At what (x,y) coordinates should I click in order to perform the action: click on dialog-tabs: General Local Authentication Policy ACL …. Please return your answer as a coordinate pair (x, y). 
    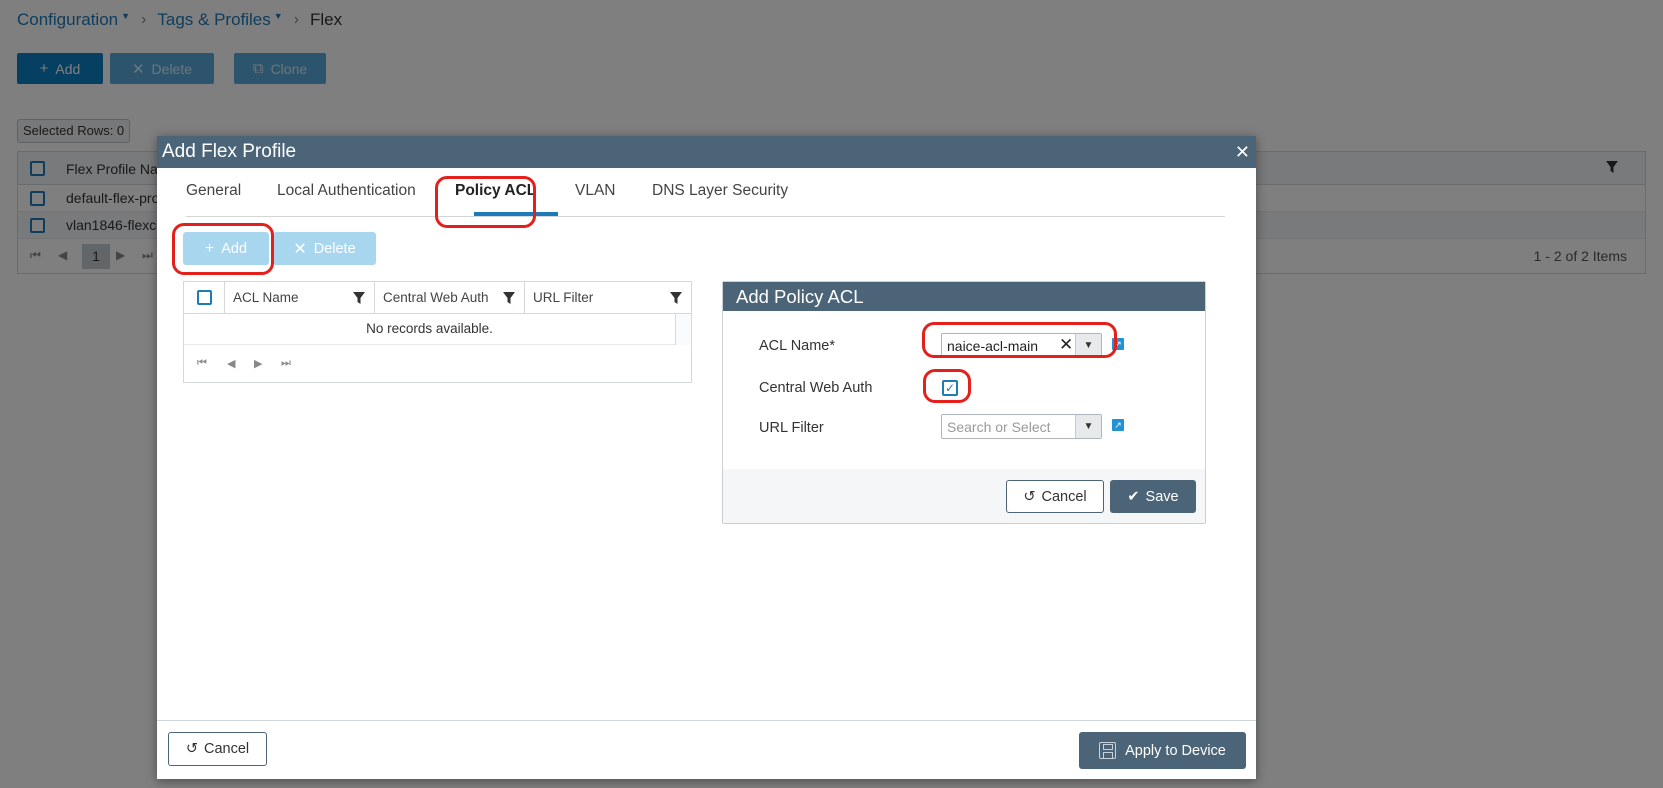
    Looking at the image, I should click on (705, 192).